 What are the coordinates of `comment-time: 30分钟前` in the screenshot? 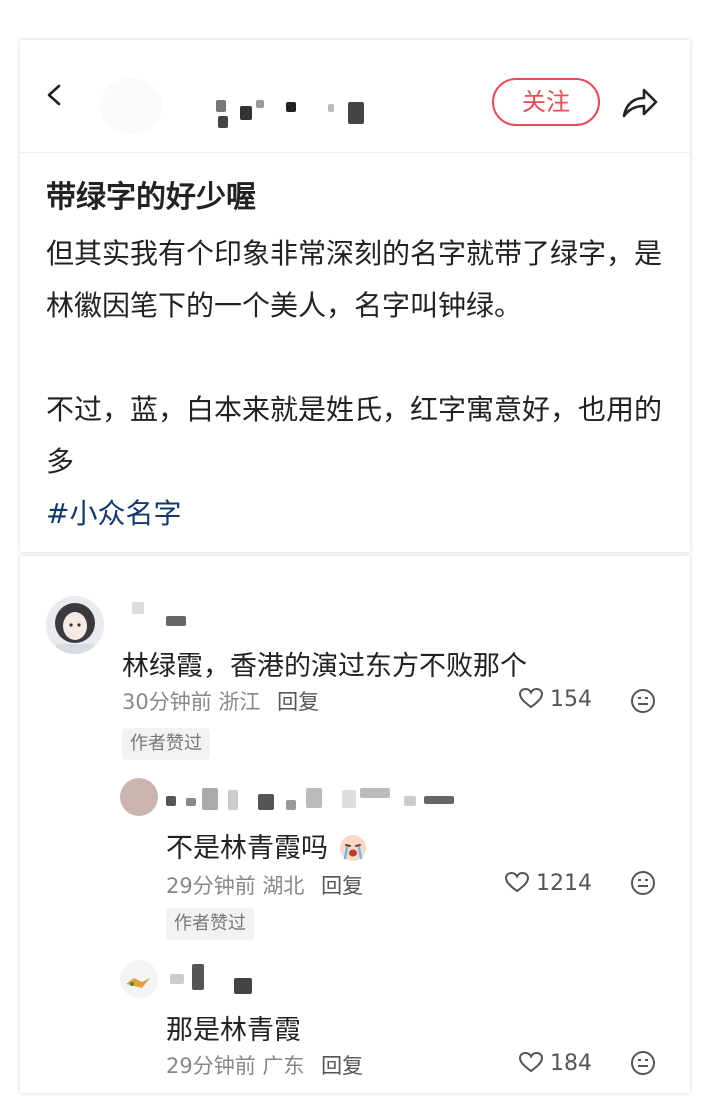 It's located at (167, 702).